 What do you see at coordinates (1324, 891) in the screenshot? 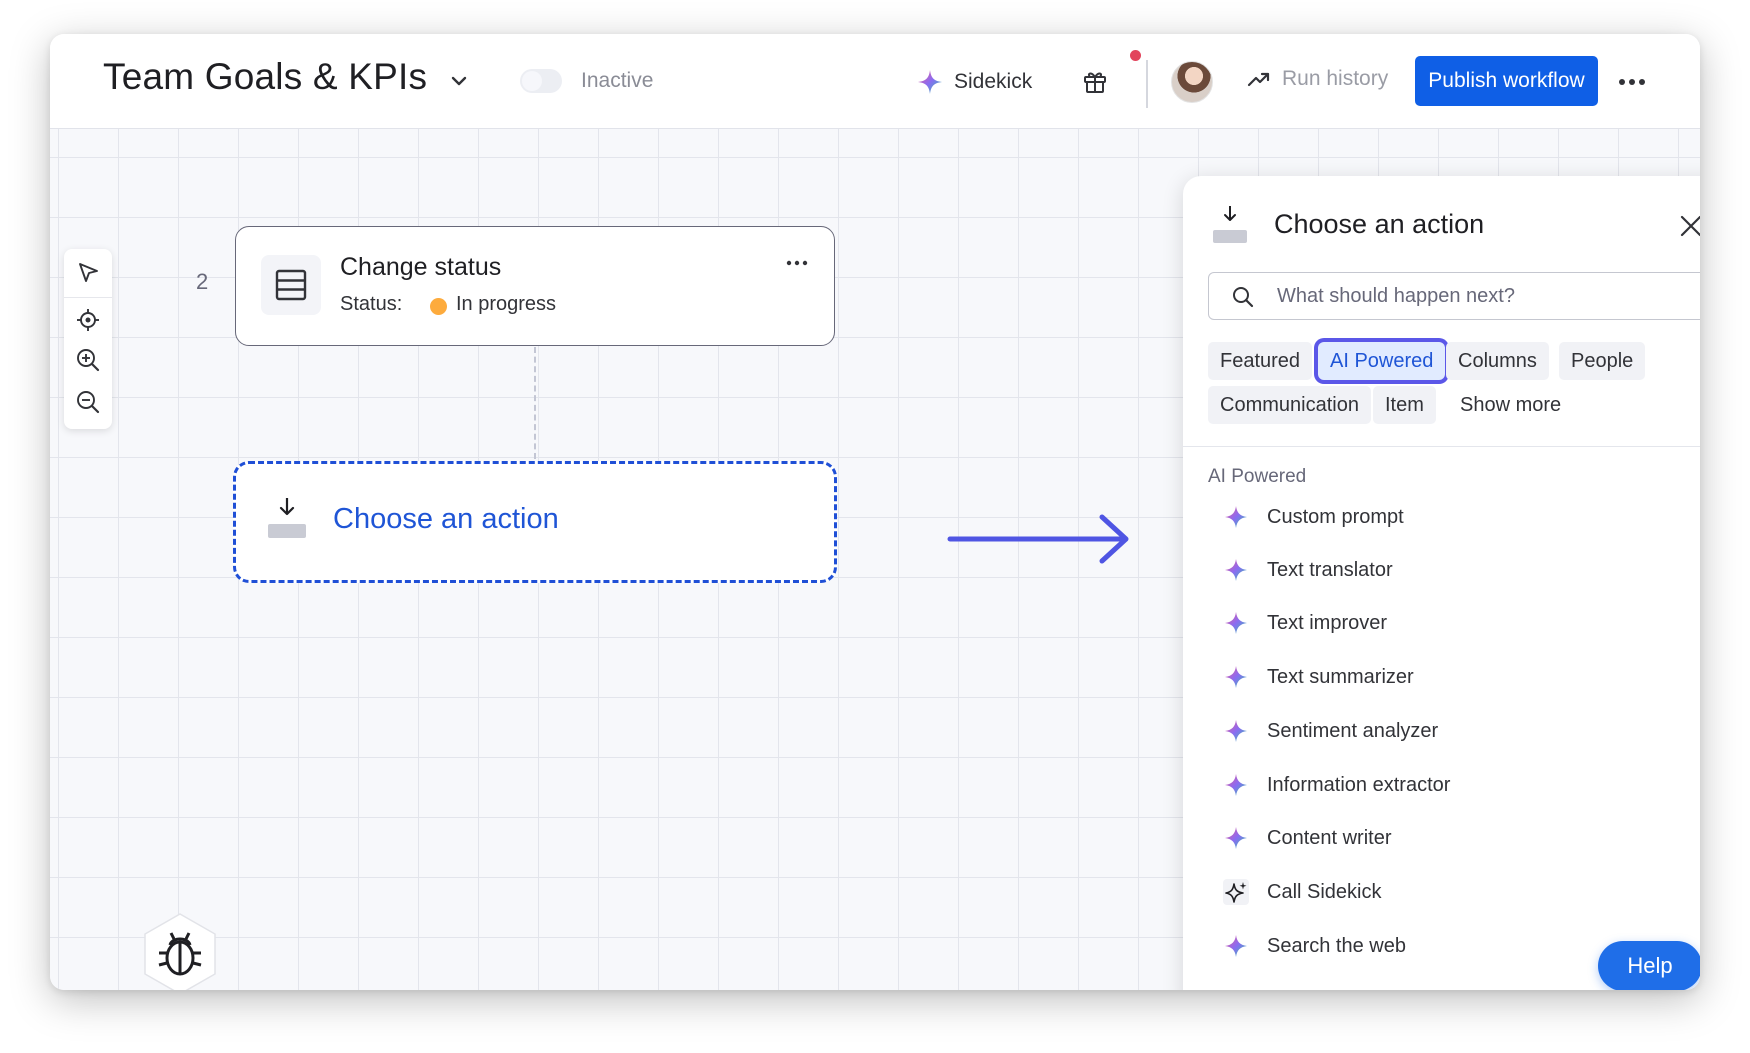
I see `action-item-label: Call Sidekick` at bounding box center [1324, 891].